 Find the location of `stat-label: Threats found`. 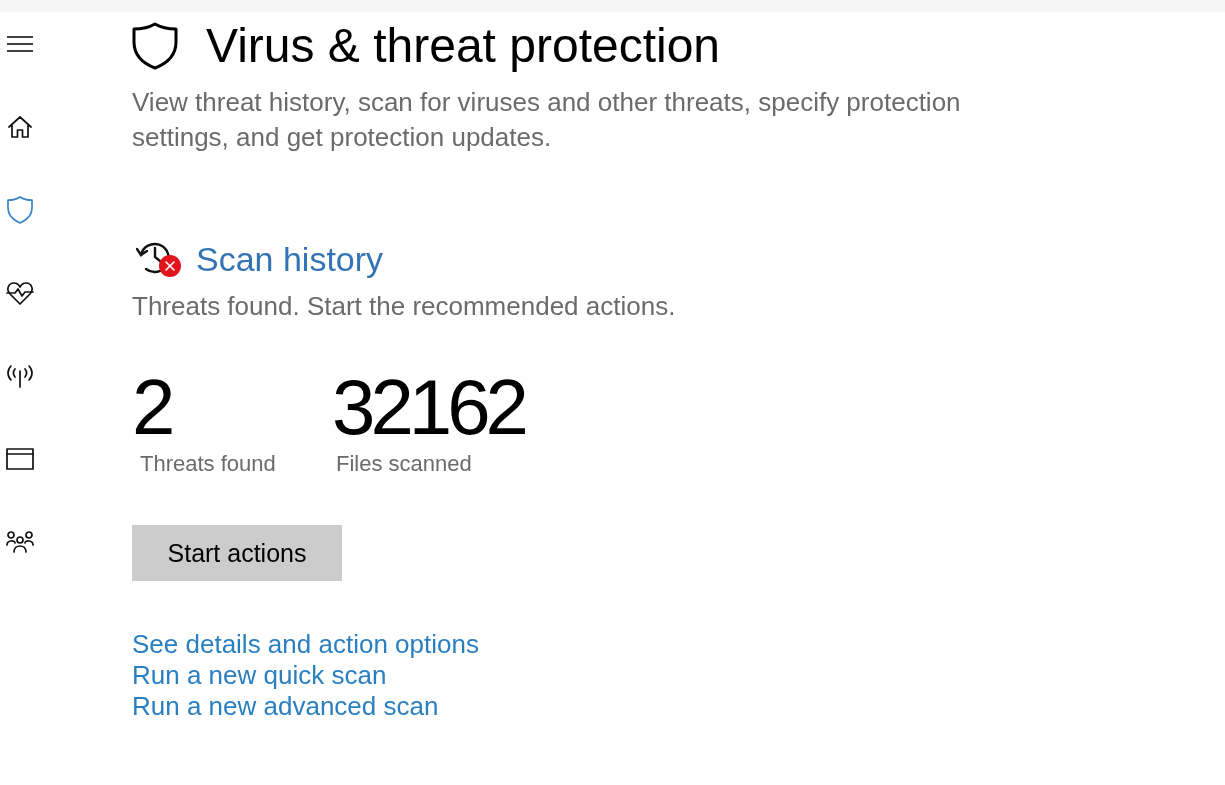

stat-label: Threats found is located at coordinates (208, 464).